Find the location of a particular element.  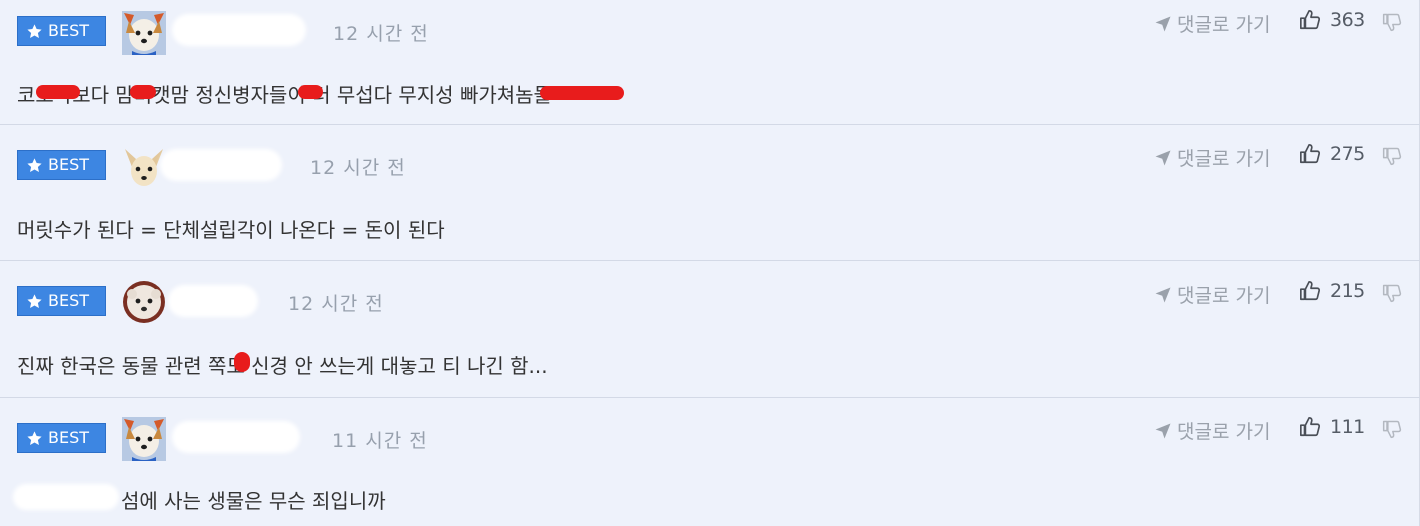

comment-header: BEST 12 시간 전 댓글로 가기 363 is located at coordinates (710, 30).